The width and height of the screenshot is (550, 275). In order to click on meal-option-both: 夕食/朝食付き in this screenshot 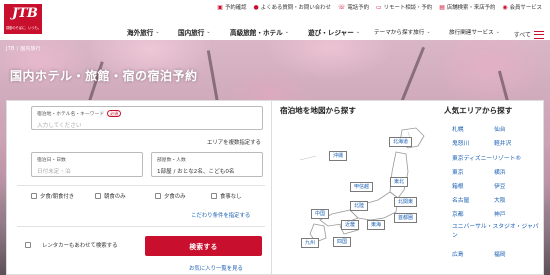, I will do `click(52, 196)`.